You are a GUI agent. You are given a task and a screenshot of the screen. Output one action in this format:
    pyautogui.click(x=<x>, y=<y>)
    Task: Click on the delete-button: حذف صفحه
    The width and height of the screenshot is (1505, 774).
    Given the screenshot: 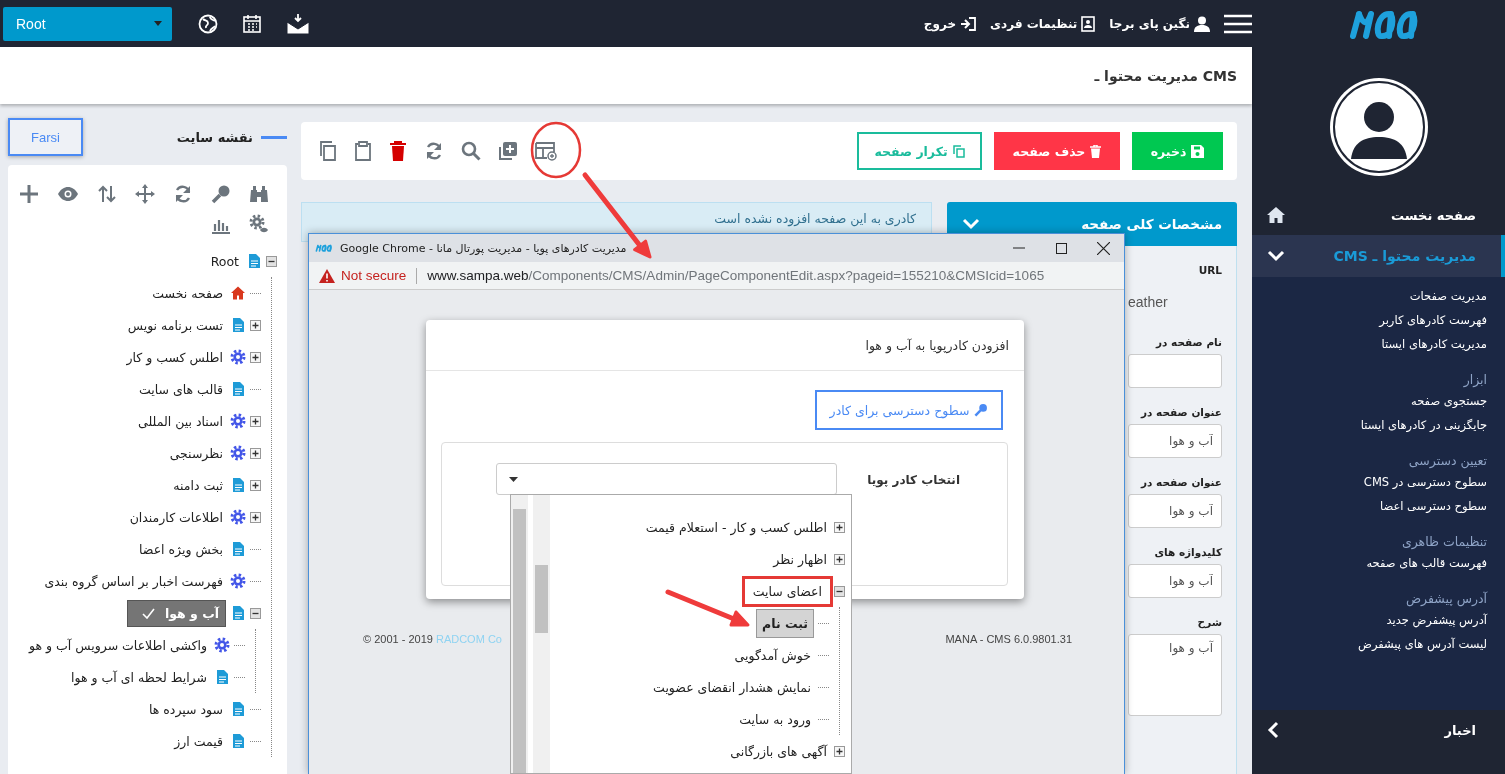 What is the action you would take?
    pyautogui.click(x=1057, y=151)
    